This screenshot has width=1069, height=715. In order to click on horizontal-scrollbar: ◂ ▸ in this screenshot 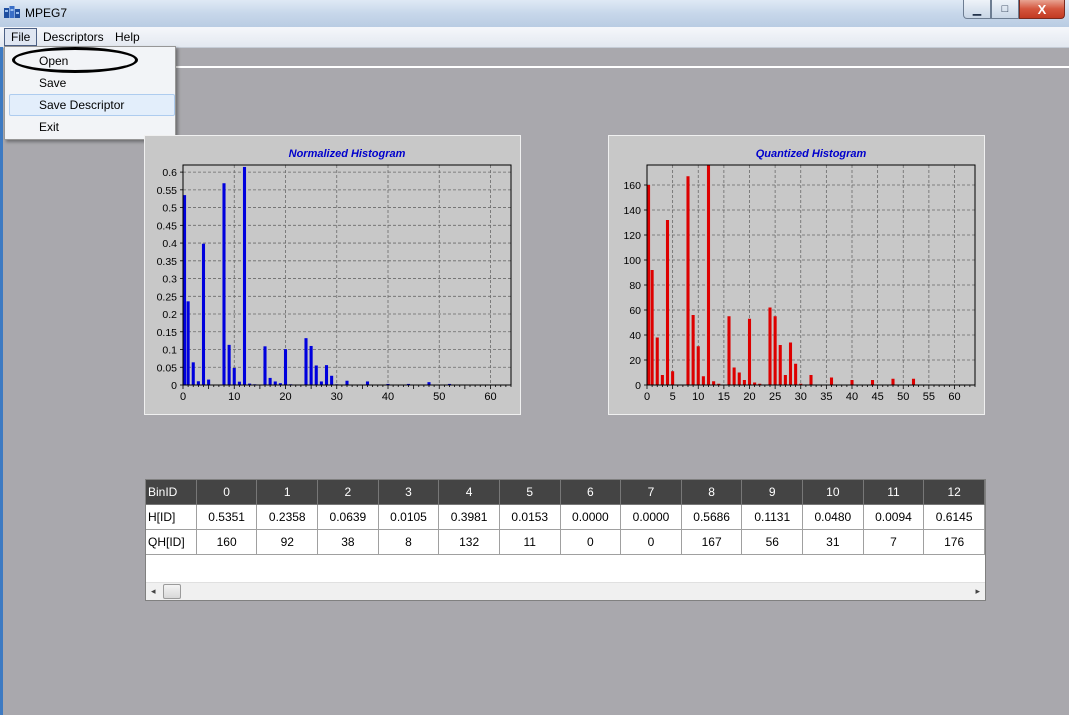, I will do `click(565, 591)`.